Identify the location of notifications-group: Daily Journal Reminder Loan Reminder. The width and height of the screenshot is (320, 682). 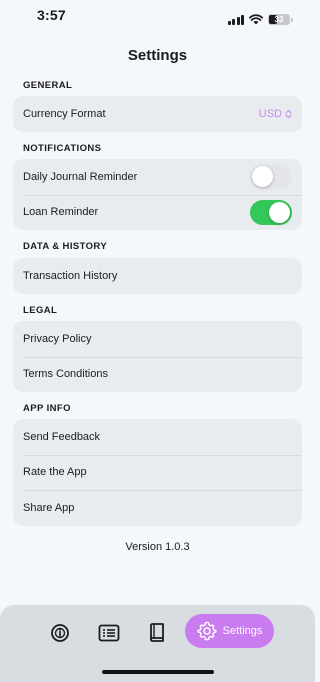
(157, 194).